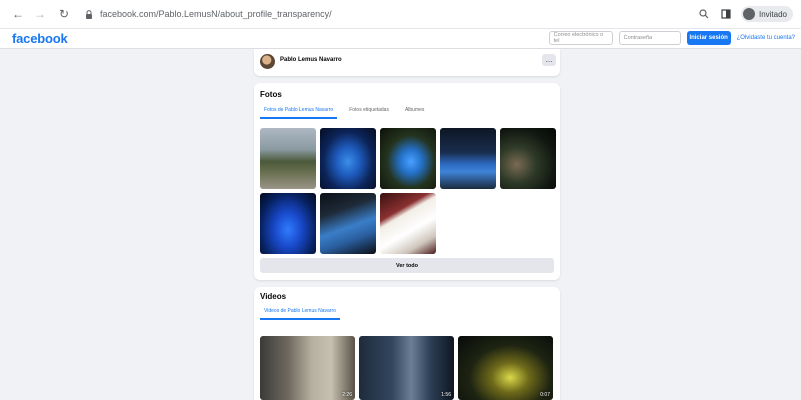 Image resolution: width=801 pixels, height=400 pixels. Describe the element at coordinates (505, 368) in the screenshot. I see `video-thumbnail: 0:07` at that location.